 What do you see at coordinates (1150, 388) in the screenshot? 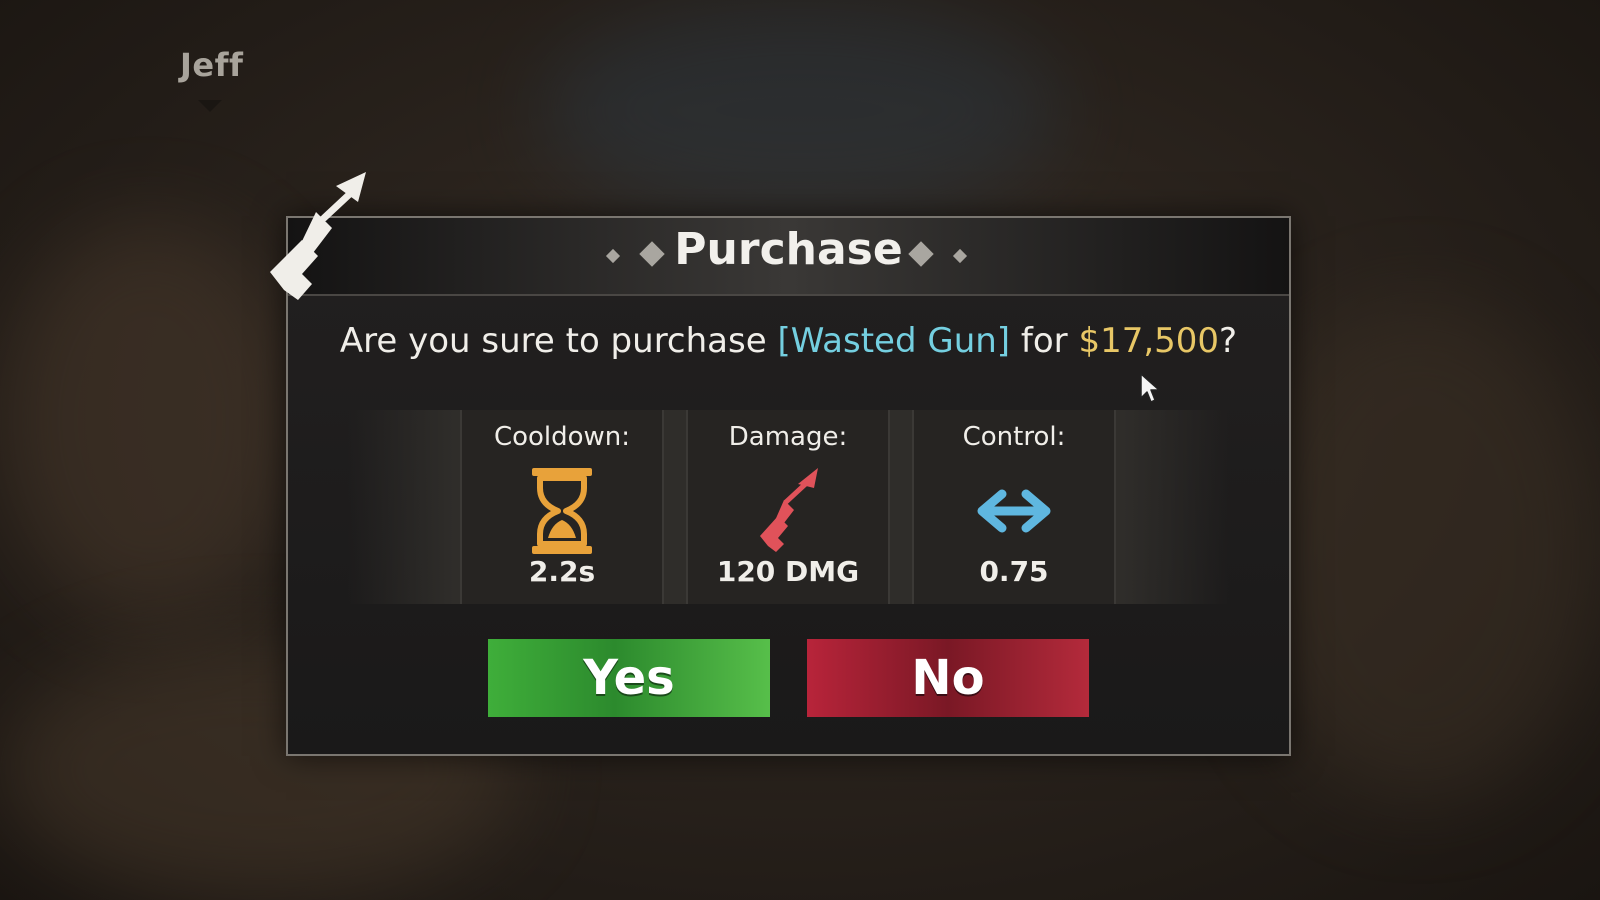
I see `mouse-cursor-icon` at bounding box center [1150, 388].